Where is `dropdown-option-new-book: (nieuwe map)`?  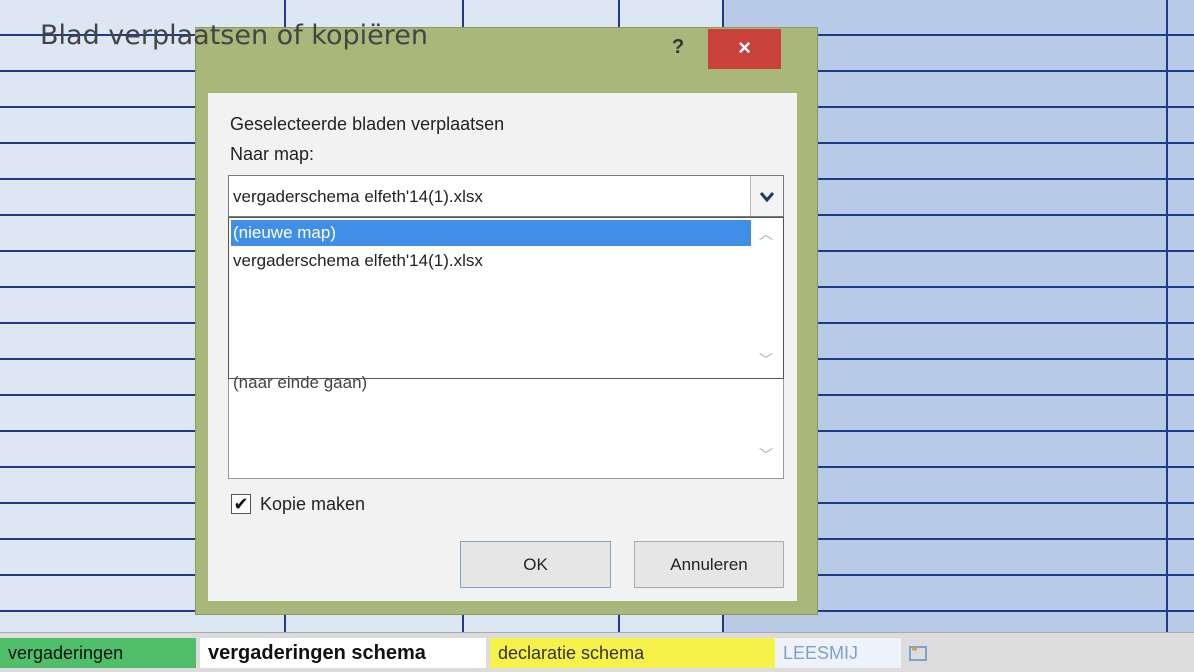 dropdown-option-new-book: (nieuwe map) is located at coordinates (491, 233).